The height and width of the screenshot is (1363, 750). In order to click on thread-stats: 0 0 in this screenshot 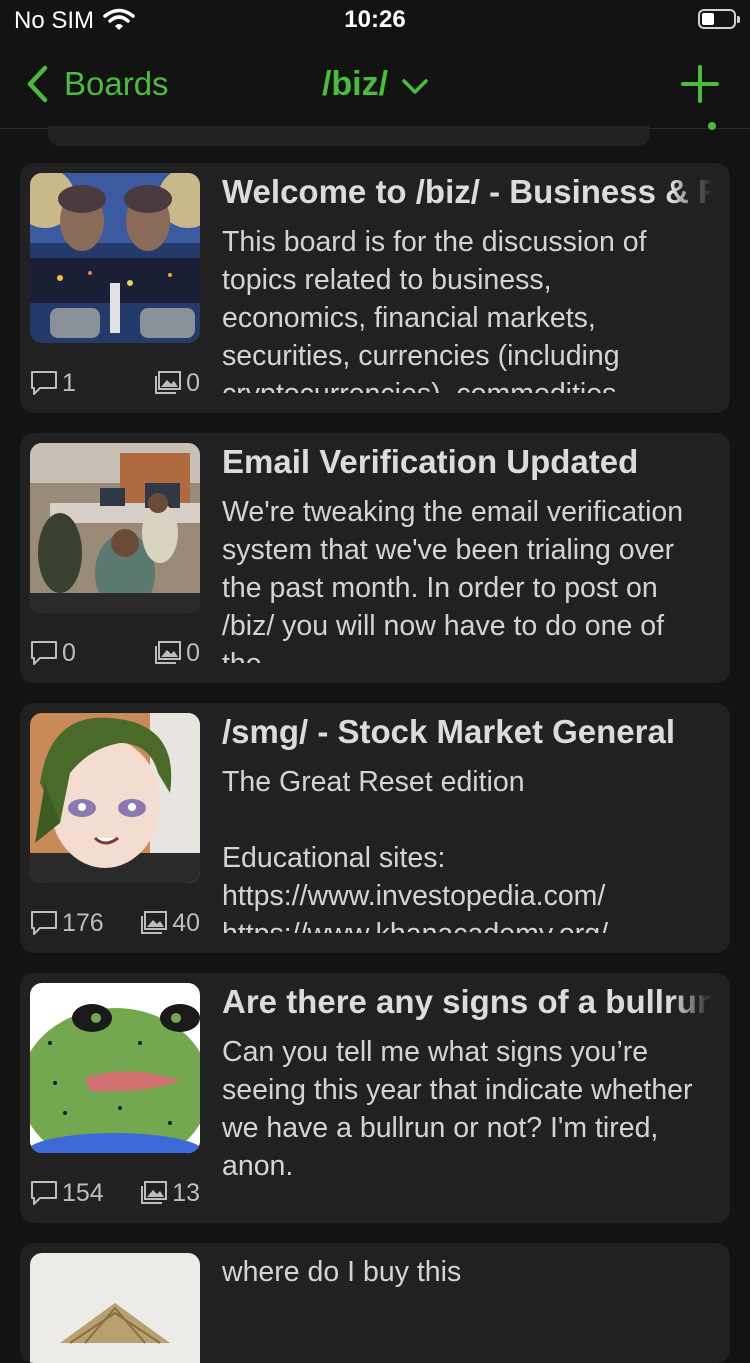, I will do `click(115, 653)`.